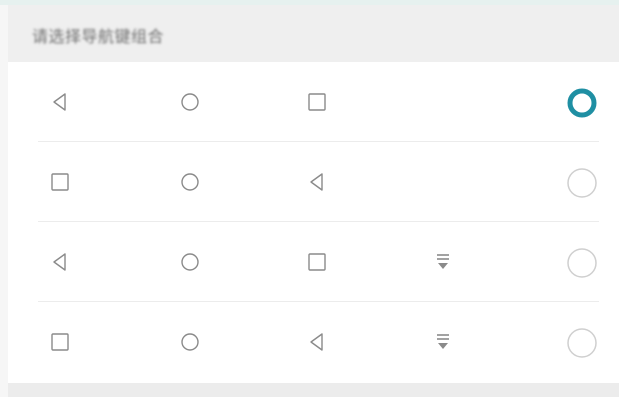 The image size is (619, 397). I want to click on section-title: 请选择导航键组合, so click(98, 36).